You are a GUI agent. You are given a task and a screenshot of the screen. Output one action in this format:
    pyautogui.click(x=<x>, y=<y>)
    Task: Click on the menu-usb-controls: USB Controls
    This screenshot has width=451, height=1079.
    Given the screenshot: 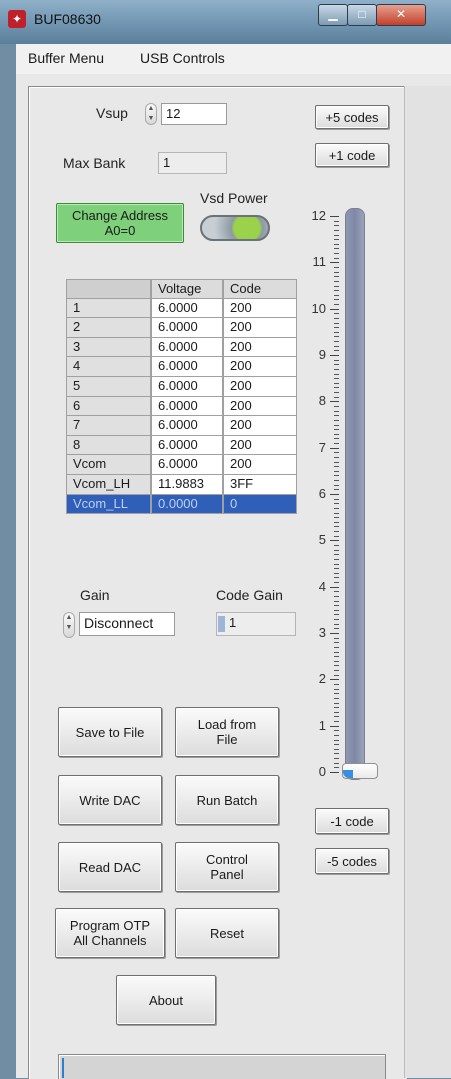 What is the action you would take?
    pyautogui.click(x=182, y=58)
    